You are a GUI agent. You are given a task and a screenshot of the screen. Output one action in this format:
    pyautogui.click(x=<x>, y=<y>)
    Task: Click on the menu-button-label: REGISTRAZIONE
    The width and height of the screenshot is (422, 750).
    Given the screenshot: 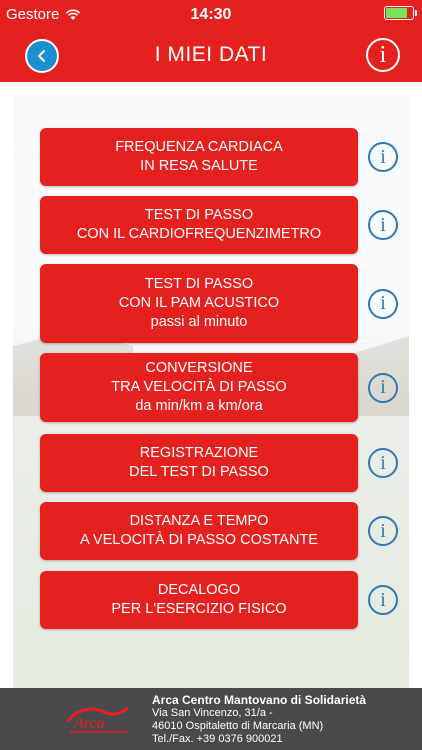 What is the action you would take?
    pyautogui.click(x=199, y=453)
    